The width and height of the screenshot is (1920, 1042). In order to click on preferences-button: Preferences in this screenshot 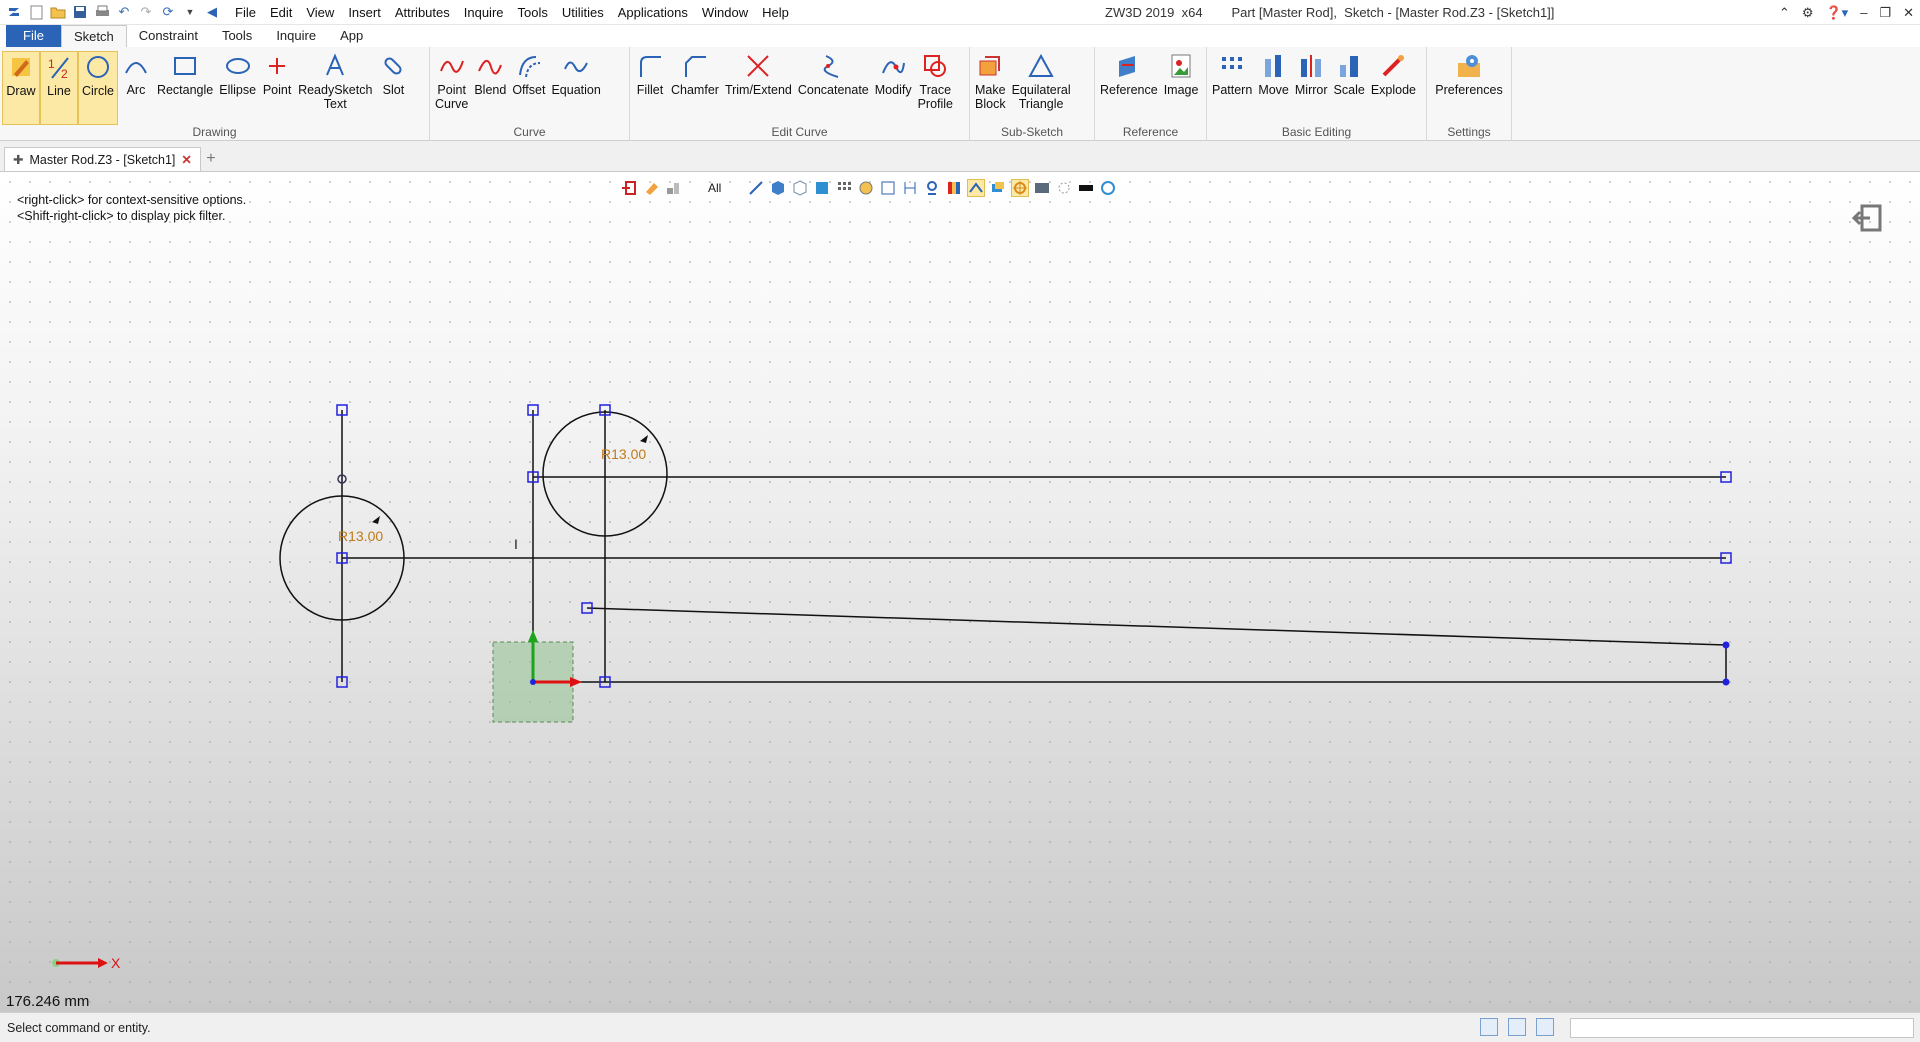, I will do `click(1468, 88)`.